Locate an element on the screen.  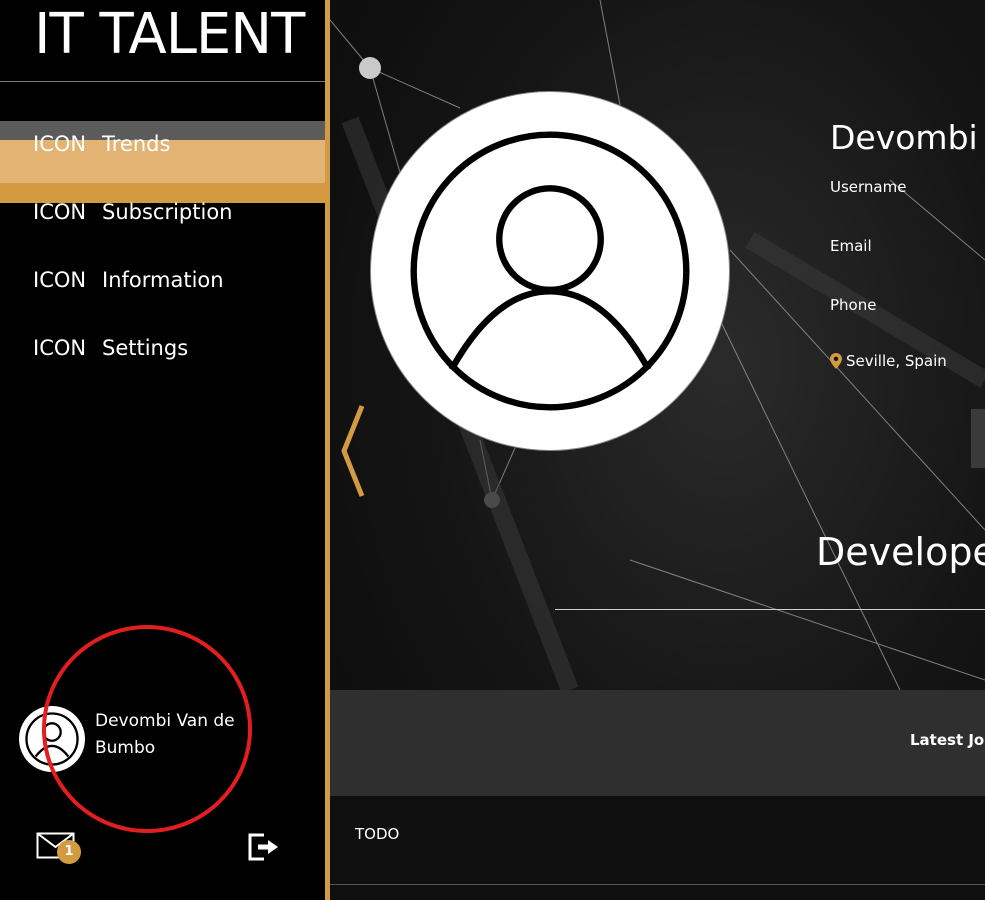
profile-photo is located at coordinates (550, 271).